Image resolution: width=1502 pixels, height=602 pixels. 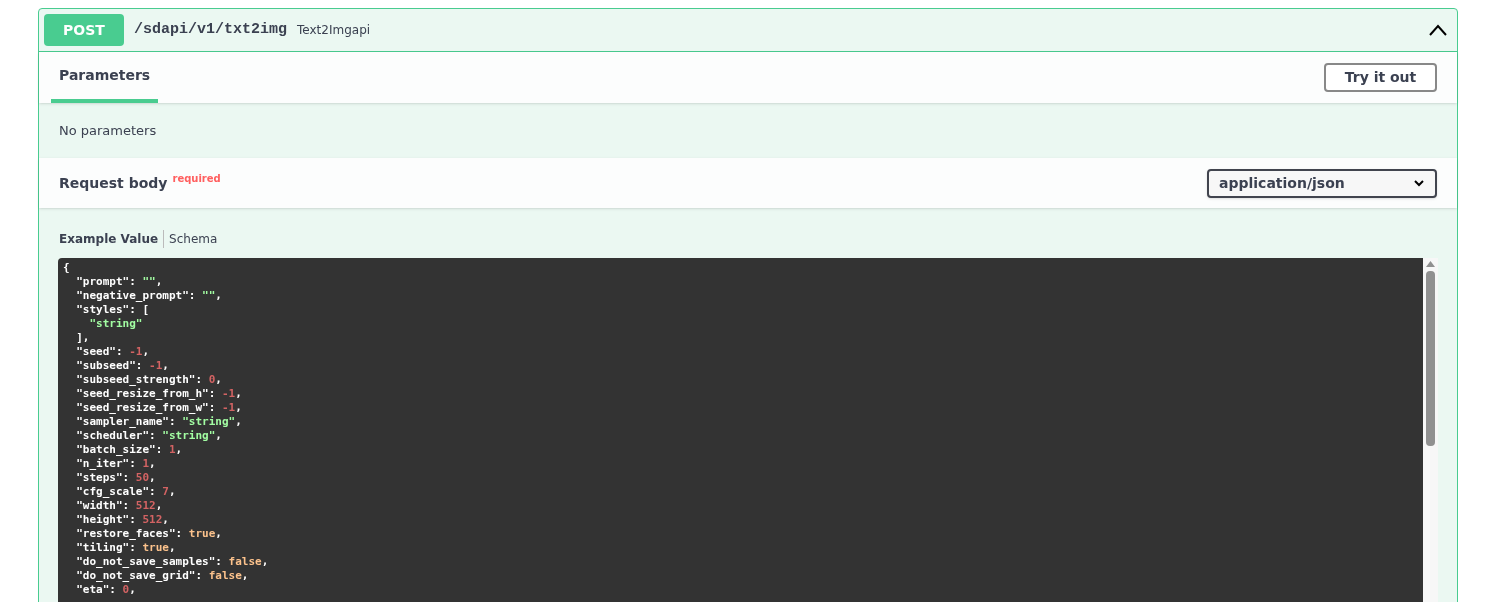 What do you see at coordinates (105, 77) in the screenshot?
I see `section-tab: Parameters` at bounding box center [105, 77].